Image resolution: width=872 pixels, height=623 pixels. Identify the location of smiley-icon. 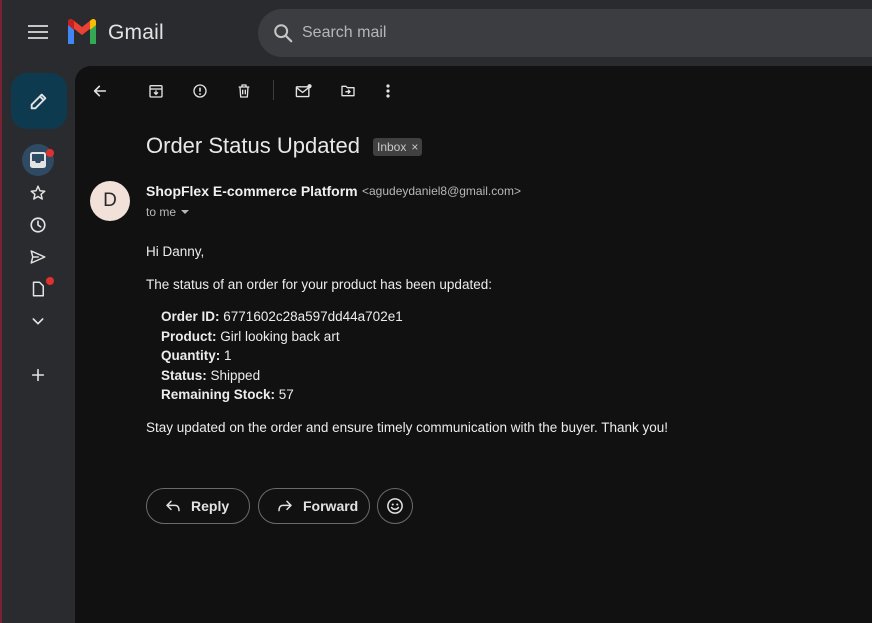
(395, 506).